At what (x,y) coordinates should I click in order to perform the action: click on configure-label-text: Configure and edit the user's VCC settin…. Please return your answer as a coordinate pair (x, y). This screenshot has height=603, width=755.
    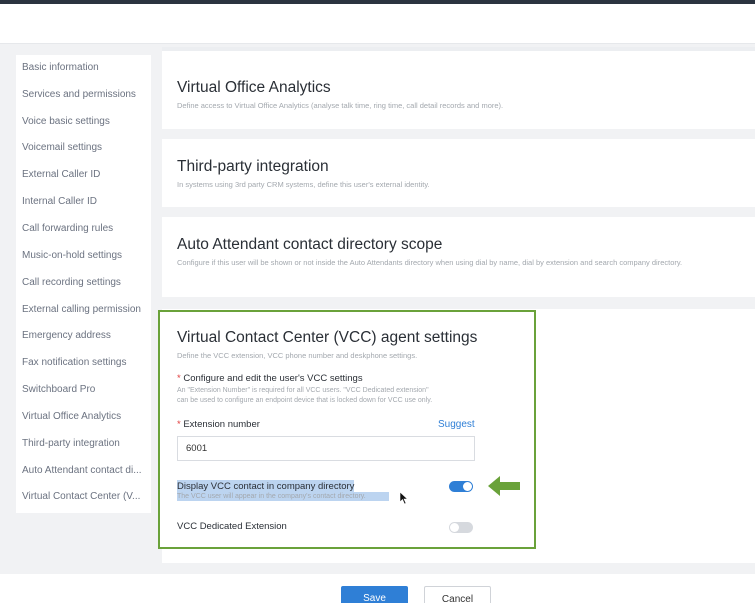
    Looking at the image, I should click on (273, 378).